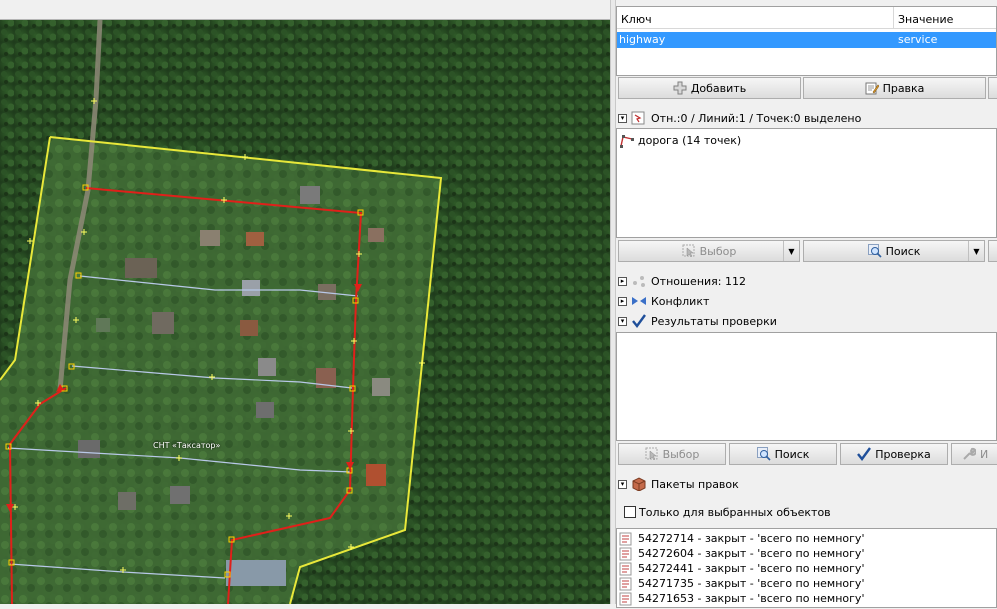 The height and width of the screenshot is (609, 997). I want to click on edit-icon, so click(872, 88).